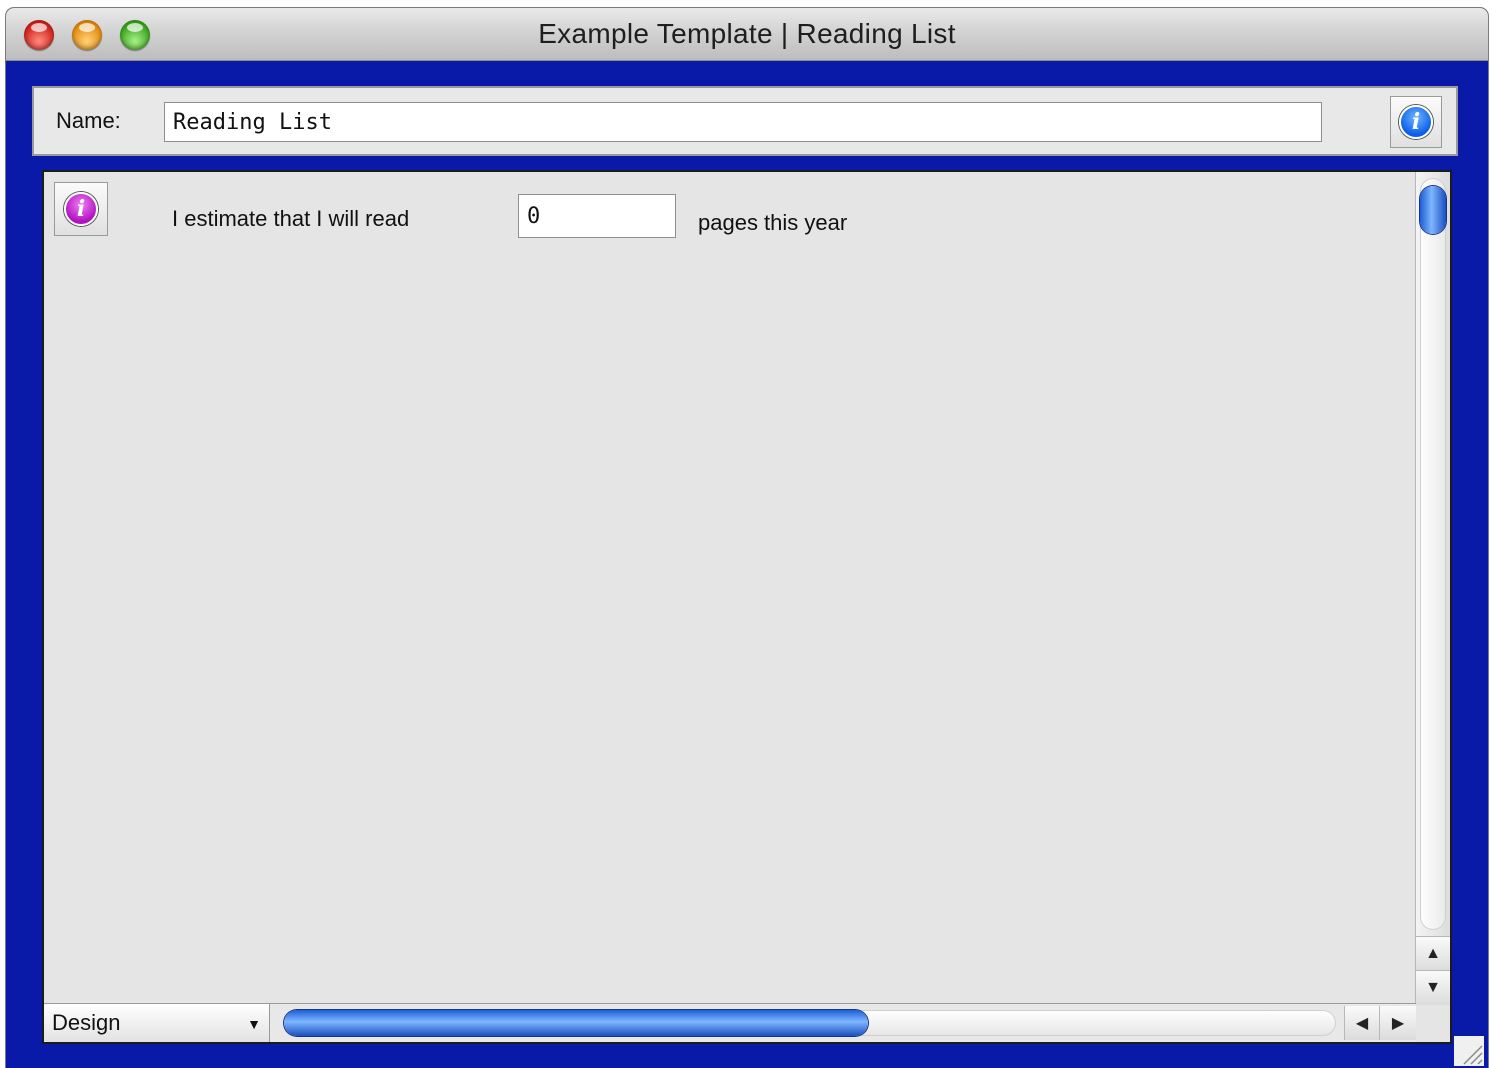 This screenshot has height=1068, width=1494. Describe the element at coordinates (86, 1022) in the screenshot. I see `mode-dropdown-value: Design` at that location.